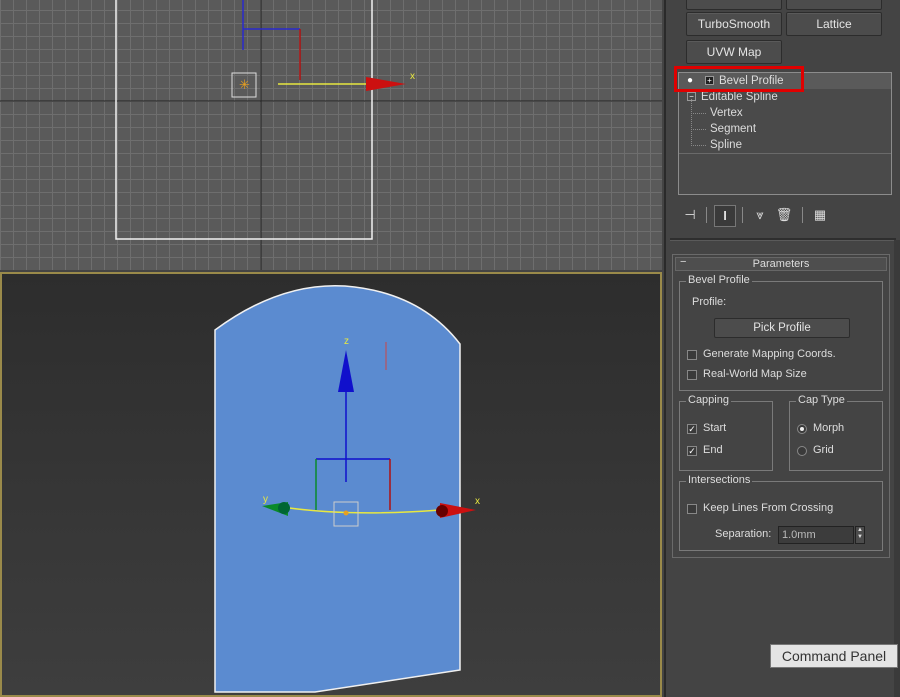 Image resolution: width=900 pixels, height=697 pixels. What do you see at coordinates (708, 400) in the screenshot?
I see `group-title: Capping` at bounding box center [708, 400].